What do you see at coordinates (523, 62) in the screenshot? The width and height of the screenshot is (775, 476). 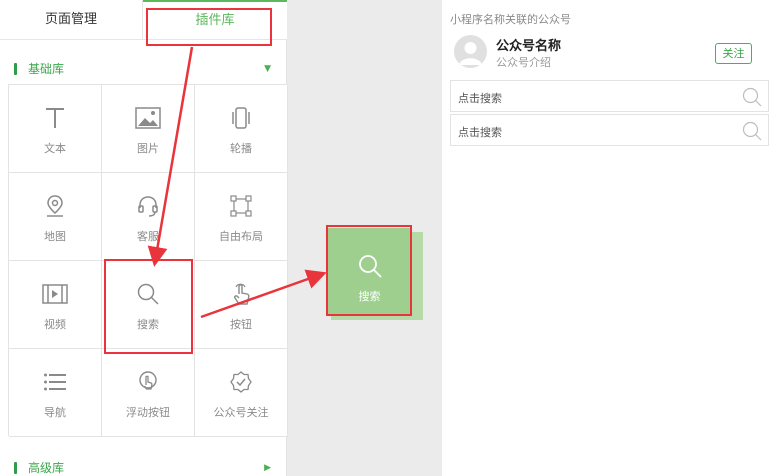 I see `account-desc: 公众号介绍` at bounding box center [523, 62].